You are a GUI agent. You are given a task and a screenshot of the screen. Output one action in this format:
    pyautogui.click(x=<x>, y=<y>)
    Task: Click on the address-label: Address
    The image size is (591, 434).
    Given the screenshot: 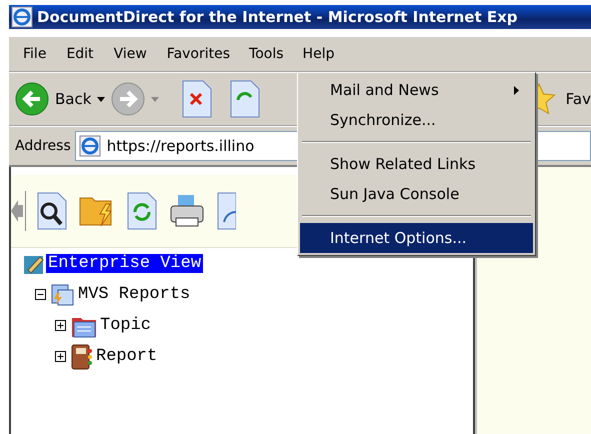 What is the action you would take?
    pyautogui.click(x=43, y=146)
    